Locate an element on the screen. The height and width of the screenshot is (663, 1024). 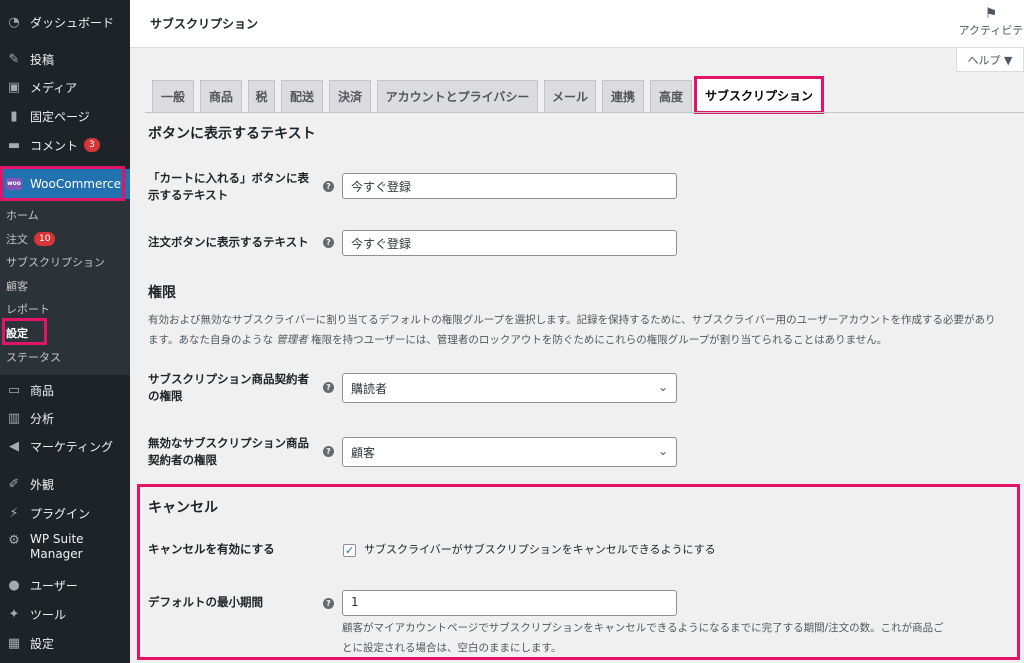
label-line: サブスクリプション商品契約者 is located at coordinates (228, 379).